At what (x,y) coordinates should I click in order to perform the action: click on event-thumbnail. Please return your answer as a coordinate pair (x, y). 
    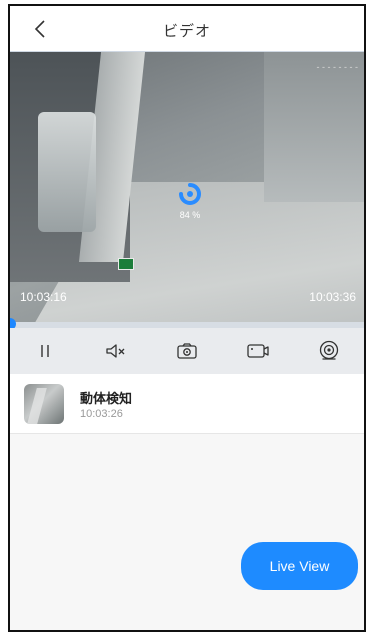
    Looking at the image, I should click on (44, 404).